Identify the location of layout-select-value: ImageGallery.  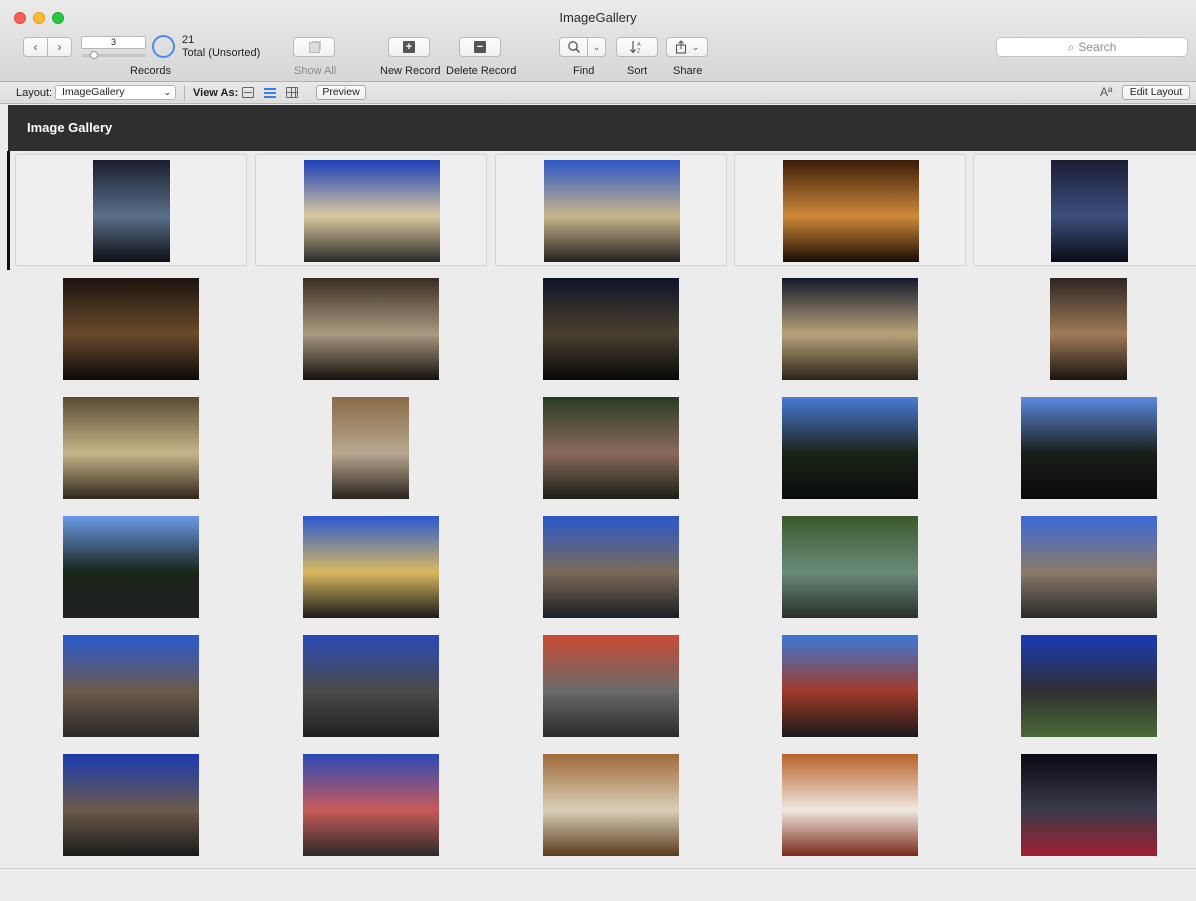
(93, 92).